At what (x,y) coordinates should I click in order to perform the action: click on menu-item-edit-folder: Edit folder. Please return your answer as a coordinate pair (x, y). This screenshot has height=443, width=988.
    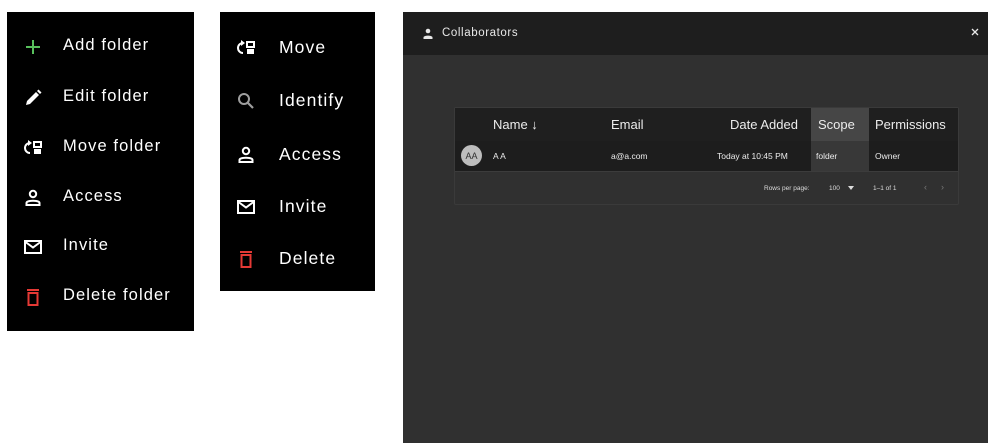
    Looking at the image, I should click on (100, 98).